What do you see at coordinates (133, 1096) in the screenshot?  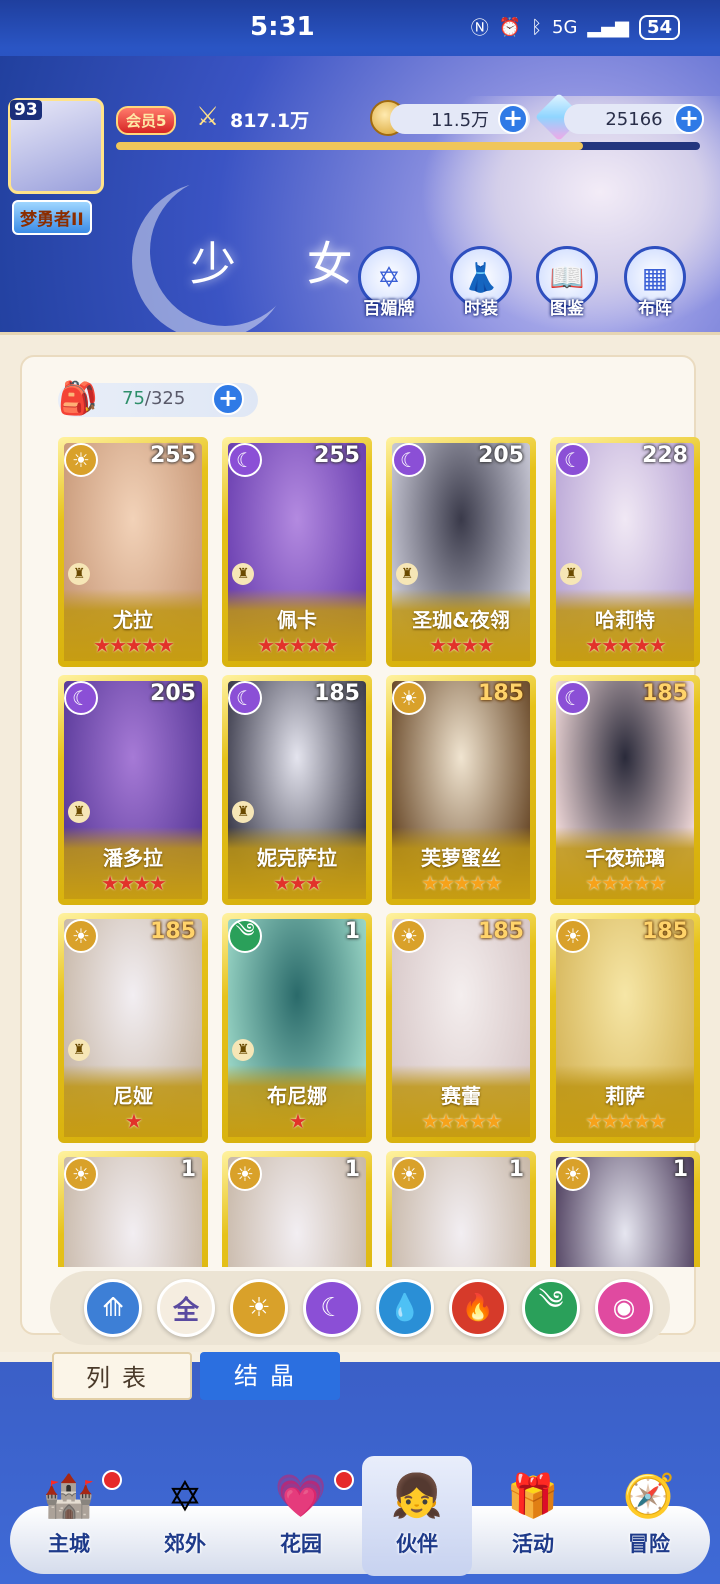 I see `character-name: 尼娅` at bounding box center [133, 1096].